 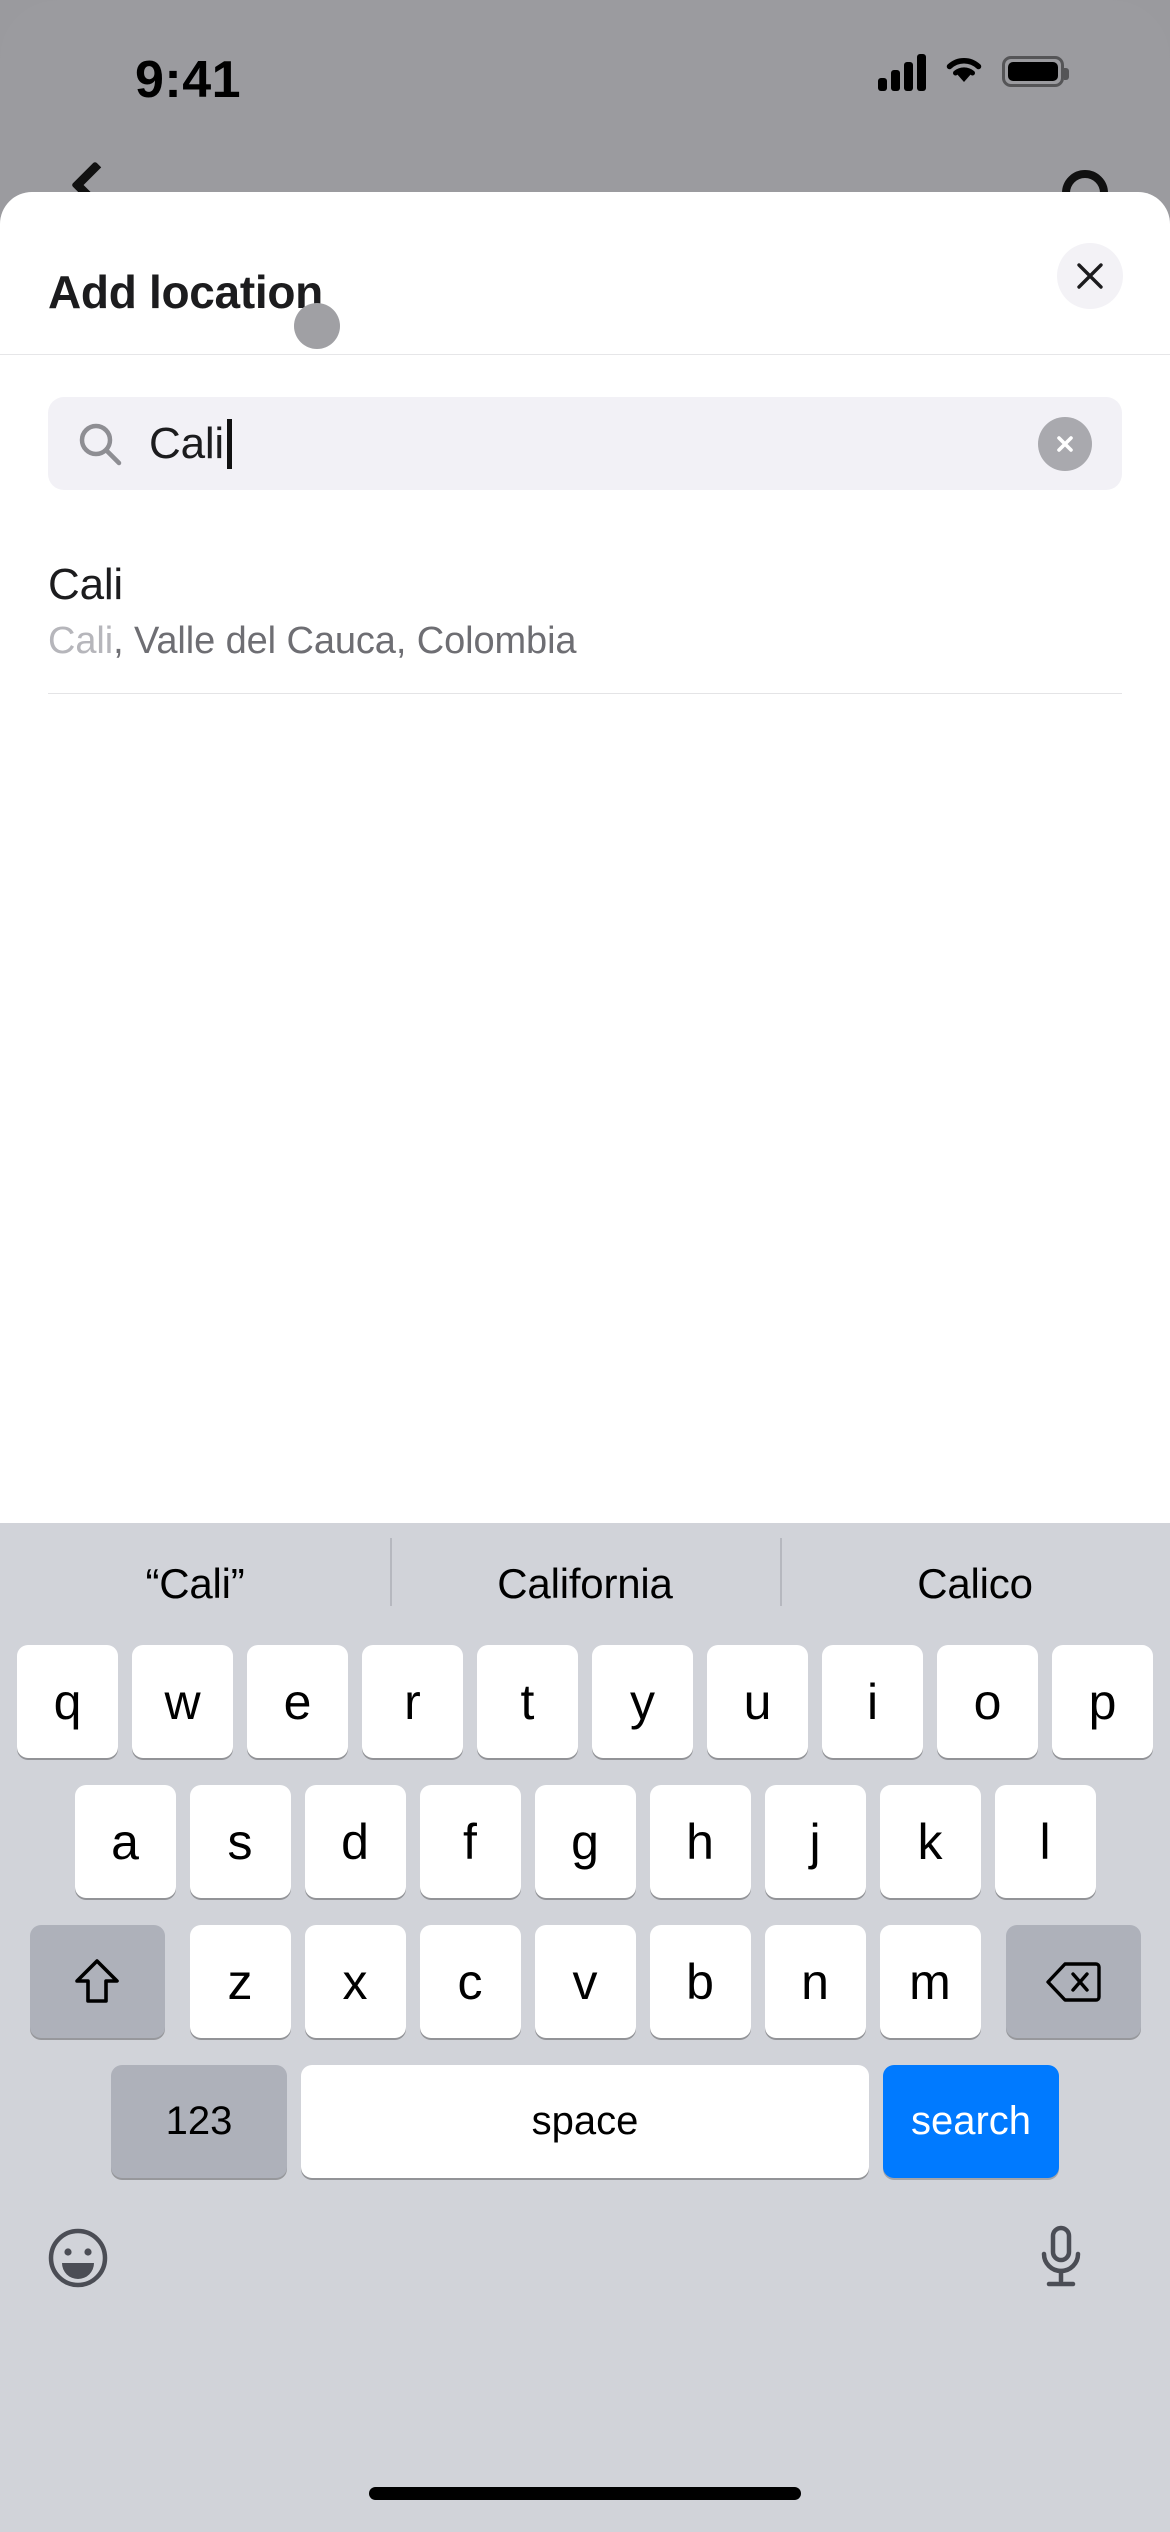 I want to click on sheet-header: Add location, so click(x=585, y=273).